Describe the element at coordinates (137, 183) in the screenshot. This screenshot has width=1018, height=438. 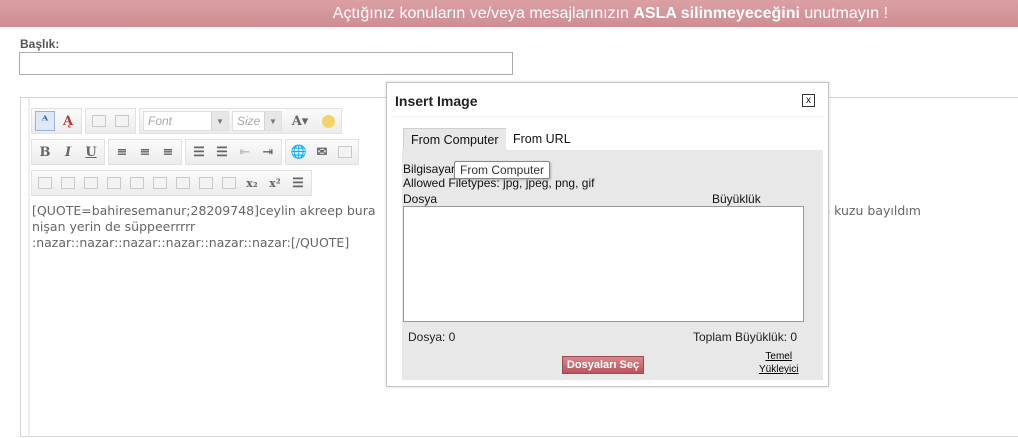
I see `code-icon` at that location.